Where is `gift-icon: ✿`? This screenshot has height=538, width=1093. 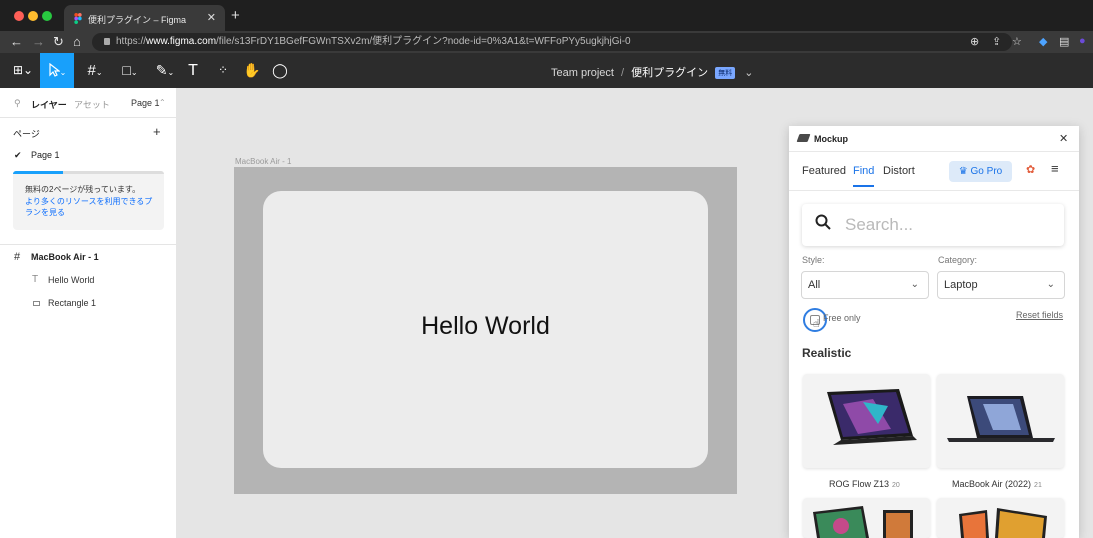 gift-icon: ✿ is located at coordinates (1030, 169).